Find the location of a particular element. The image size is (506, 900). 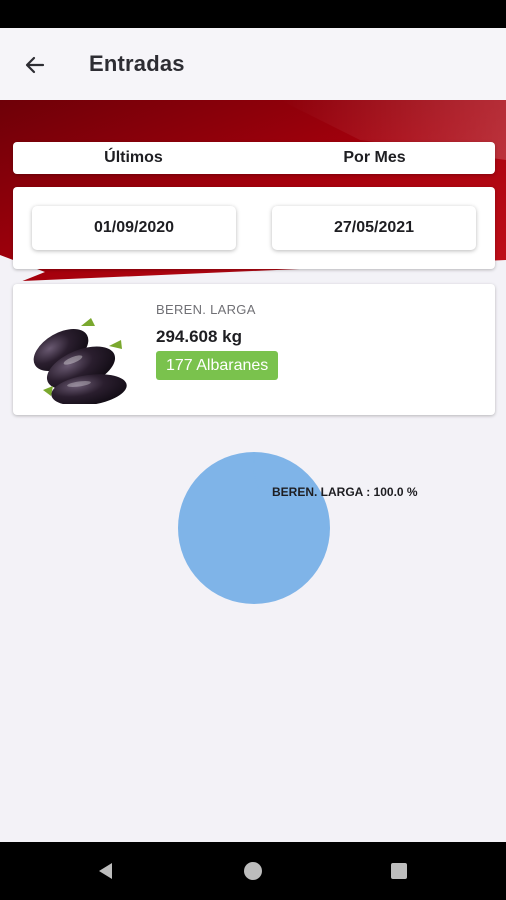

product-name: BEREN. LARGA is located at coordinates (206, 309).